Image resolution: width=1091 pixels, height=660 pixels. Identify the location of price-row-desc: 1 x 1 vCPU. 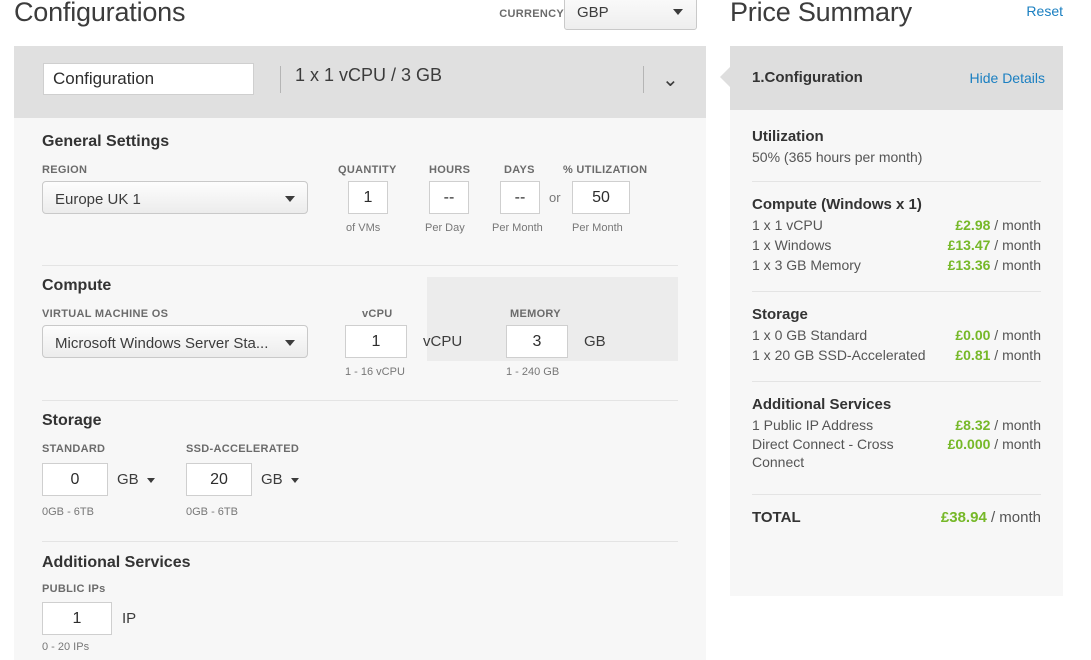
(787, 225).